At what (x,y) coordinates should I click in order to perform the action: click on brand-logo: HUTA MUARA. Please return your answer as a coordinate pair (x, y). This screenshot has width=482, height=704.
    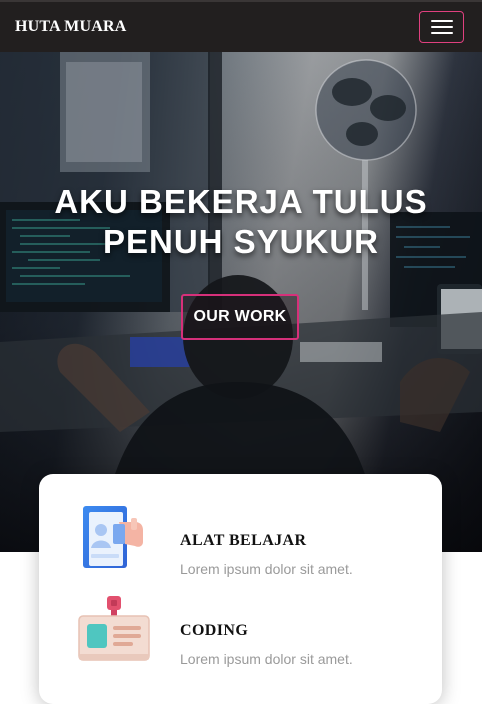
    Looking at the image, I should click on (70, 27).